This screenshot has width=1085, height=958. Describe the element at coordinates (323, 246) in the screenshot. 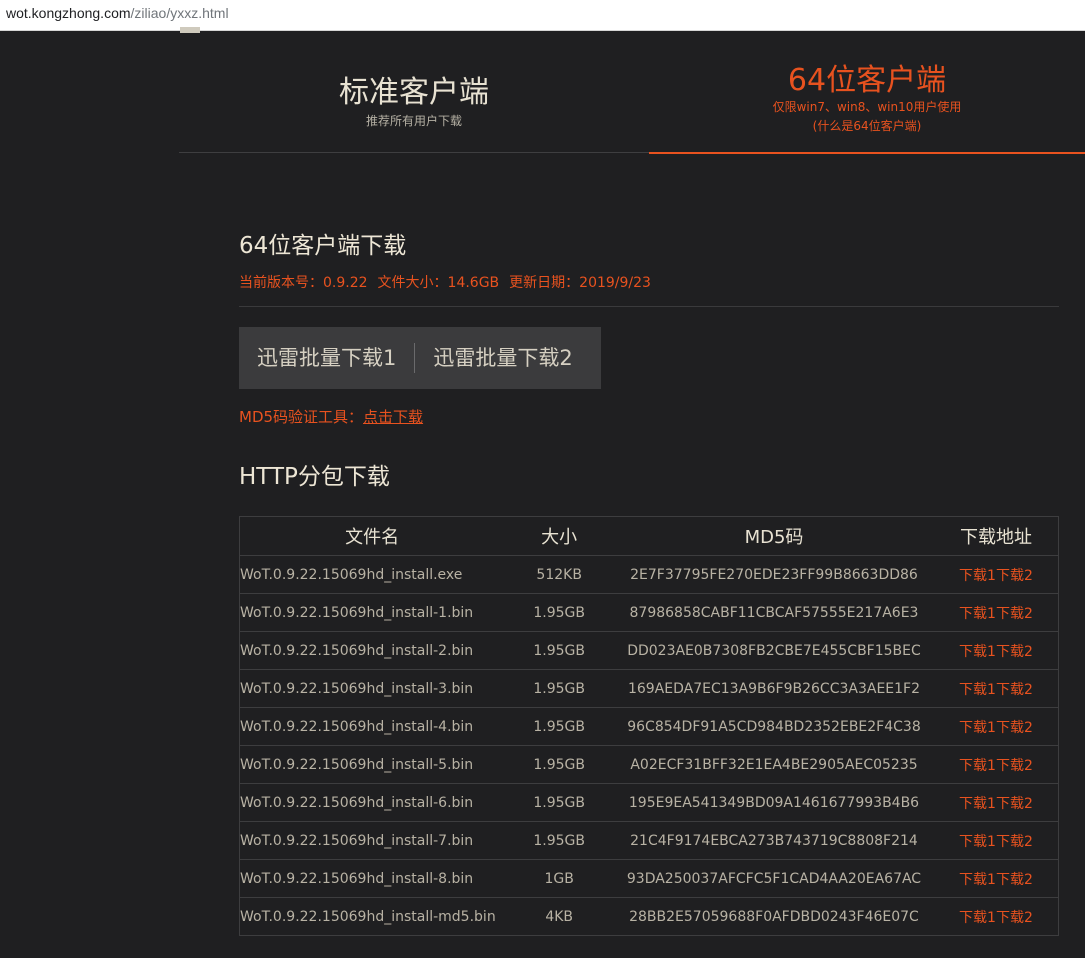

I see `section-title: 64位客户端下载` at that location.